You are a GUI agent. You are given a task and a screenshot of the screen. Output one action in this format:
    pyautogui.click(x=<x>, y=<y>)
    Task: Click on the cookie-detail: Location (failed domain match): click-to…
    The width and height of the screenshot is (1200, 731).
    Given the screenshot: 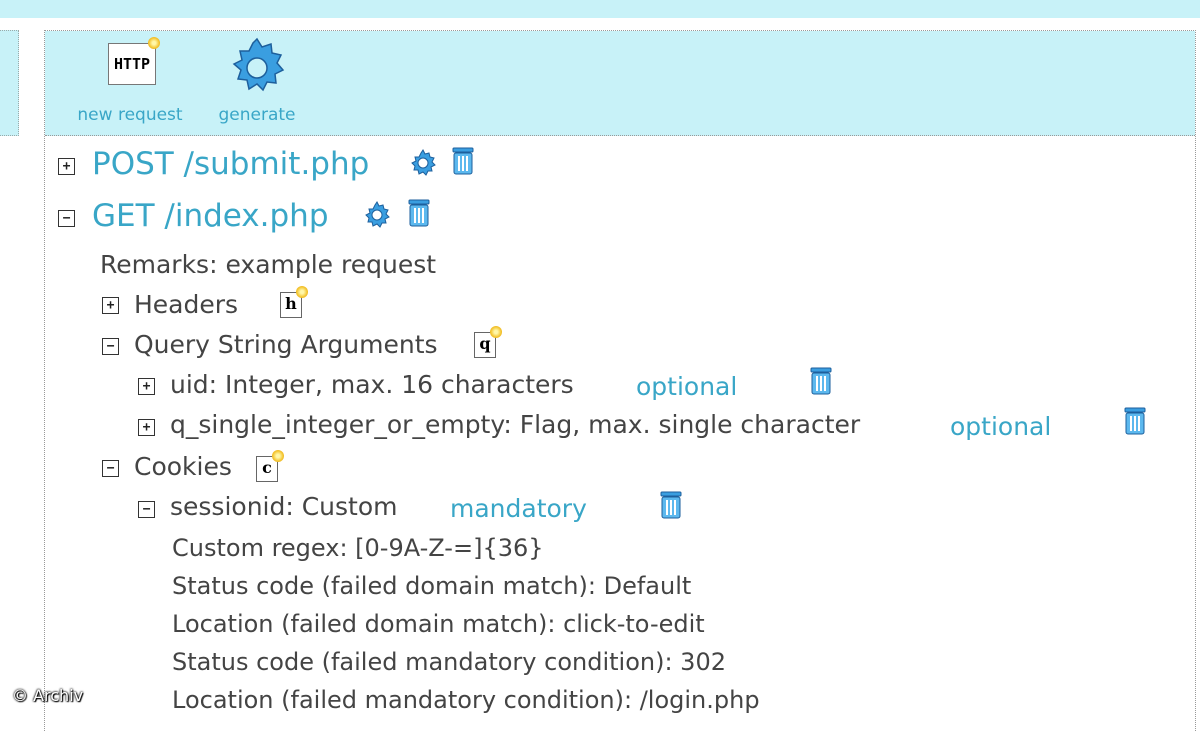 What is the action you would take?
    pyautogui.click(x=438, y=624)
    